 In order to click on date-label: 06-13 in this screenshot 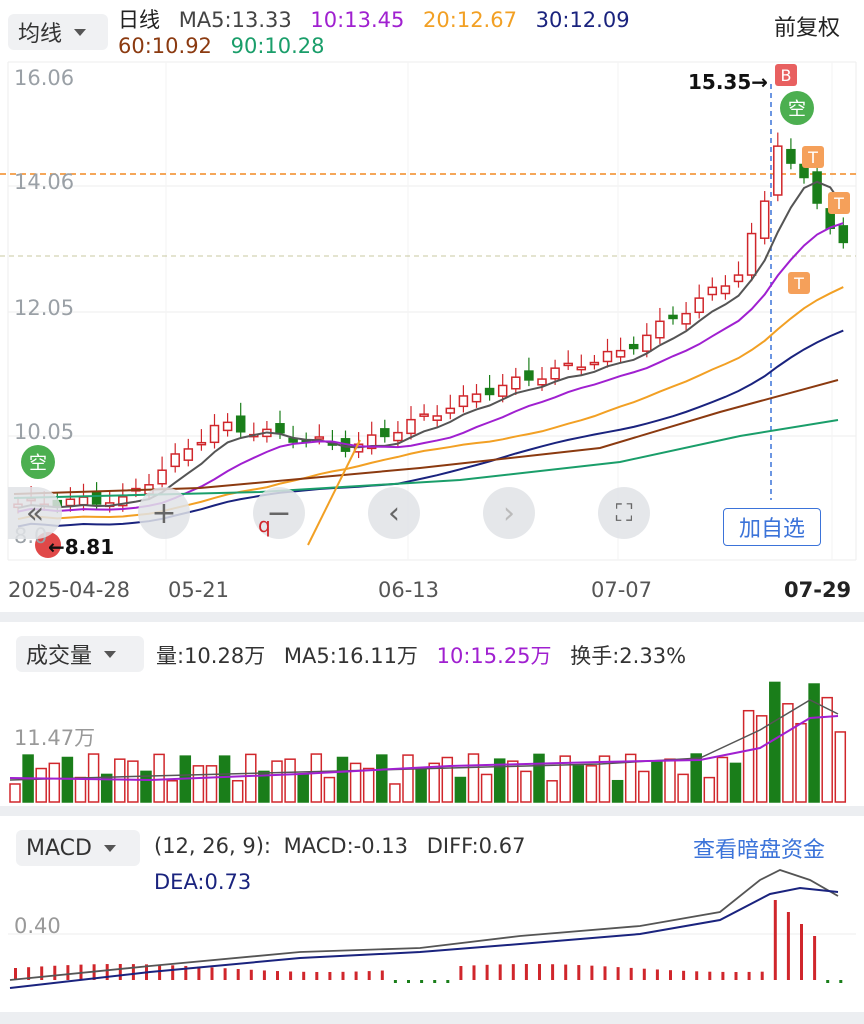, I will do `click(409, 590)`.